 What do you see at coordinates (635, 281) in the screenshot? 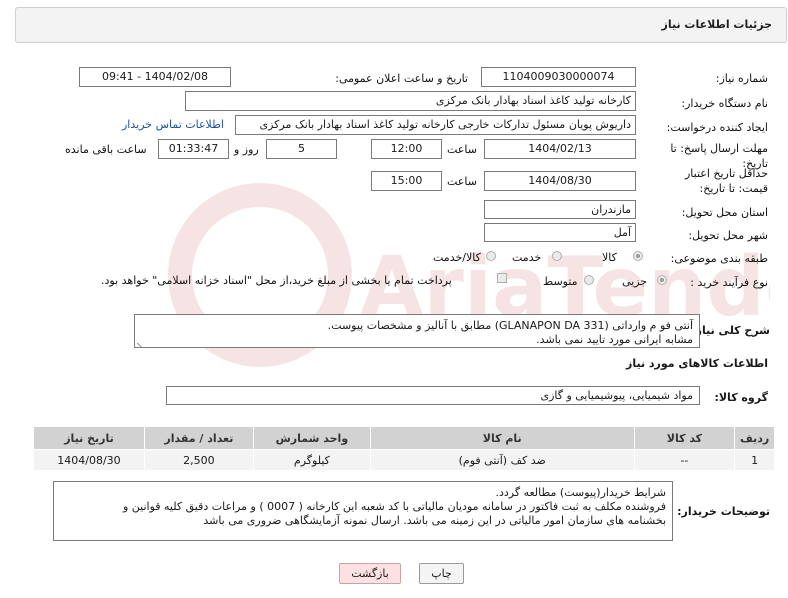
I see `process-option-minor: جزیی` at bounding box center [635, 281].